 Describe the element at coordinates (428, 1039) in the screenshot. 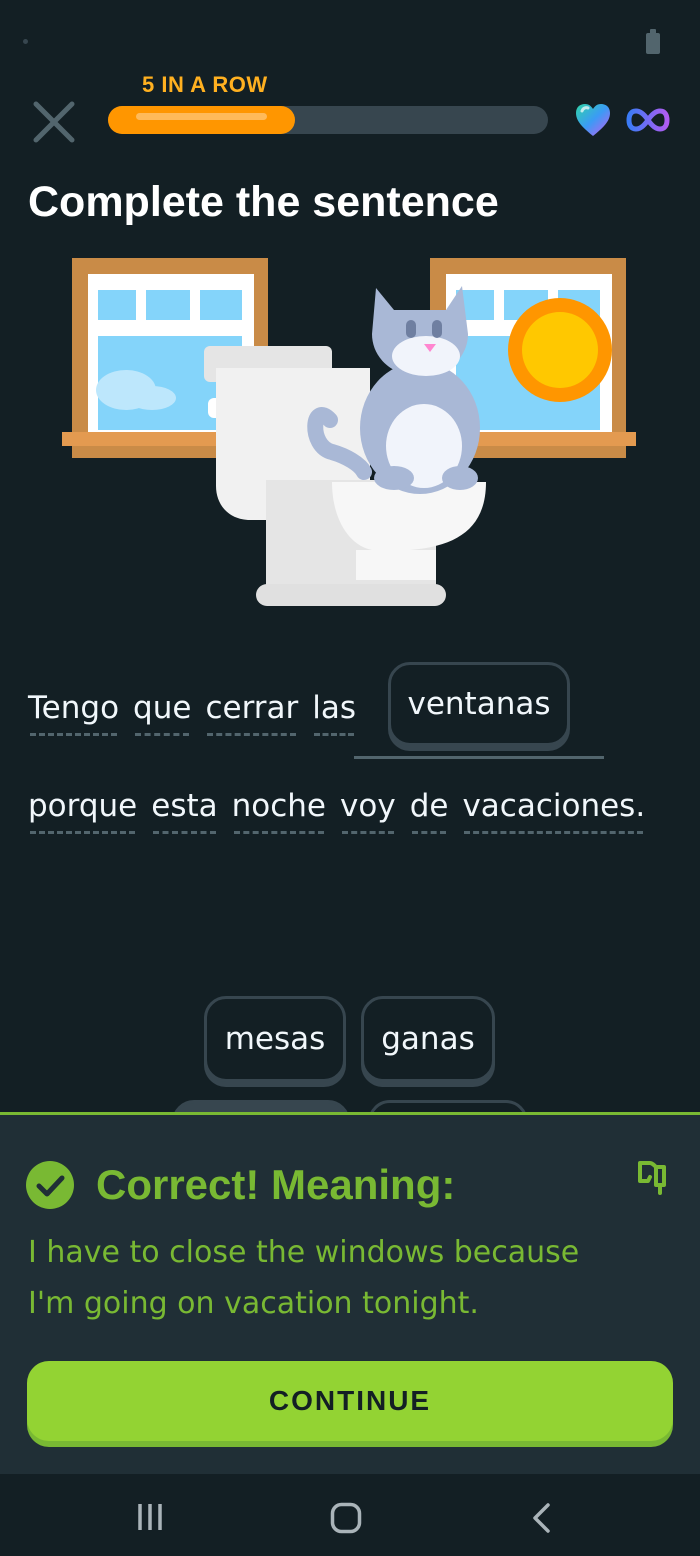

I see `word-option-ganas: ganas` at that location.